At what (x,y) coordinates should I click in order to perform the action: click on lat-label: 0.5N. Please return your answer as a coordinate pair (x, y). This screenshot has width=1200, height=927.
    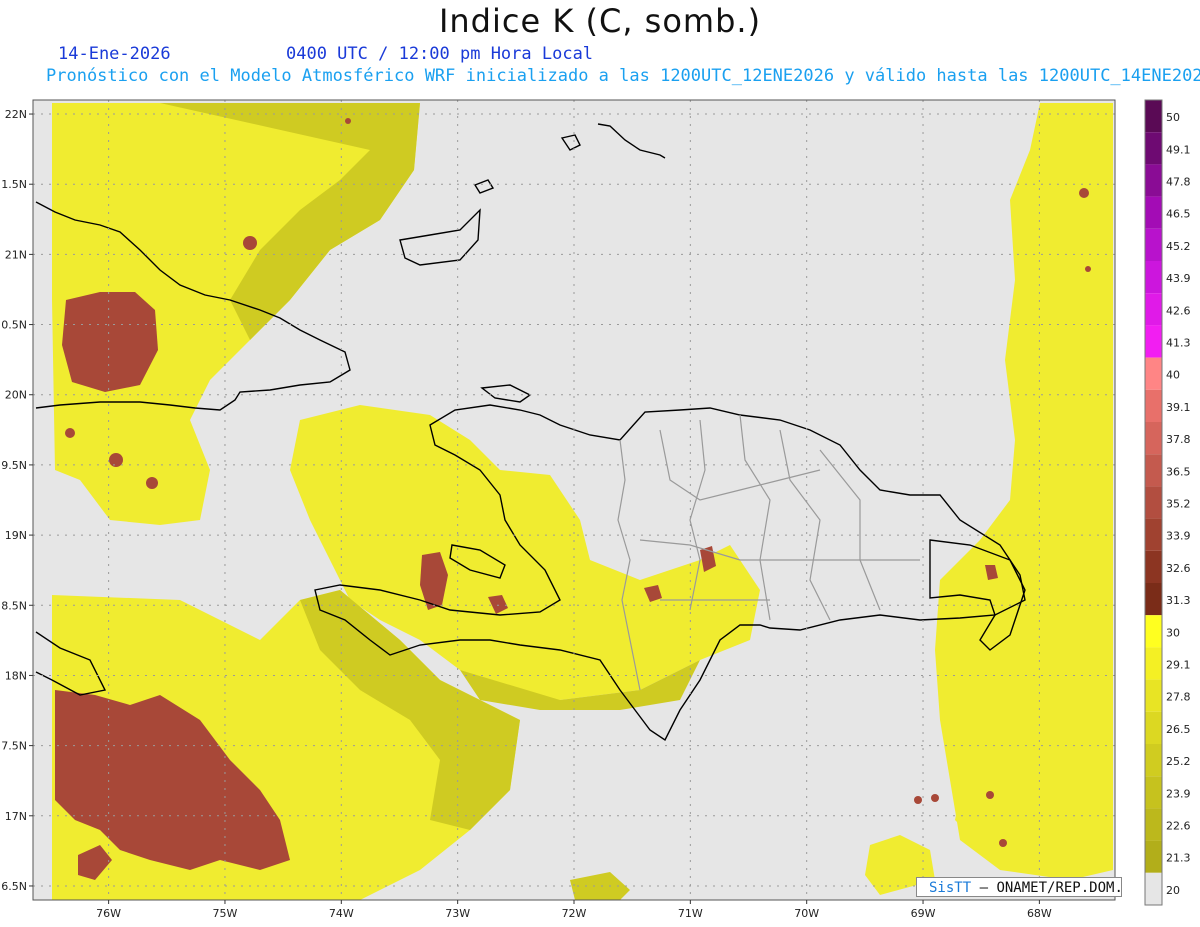
    Looking at the image, I should click on (14, 325).